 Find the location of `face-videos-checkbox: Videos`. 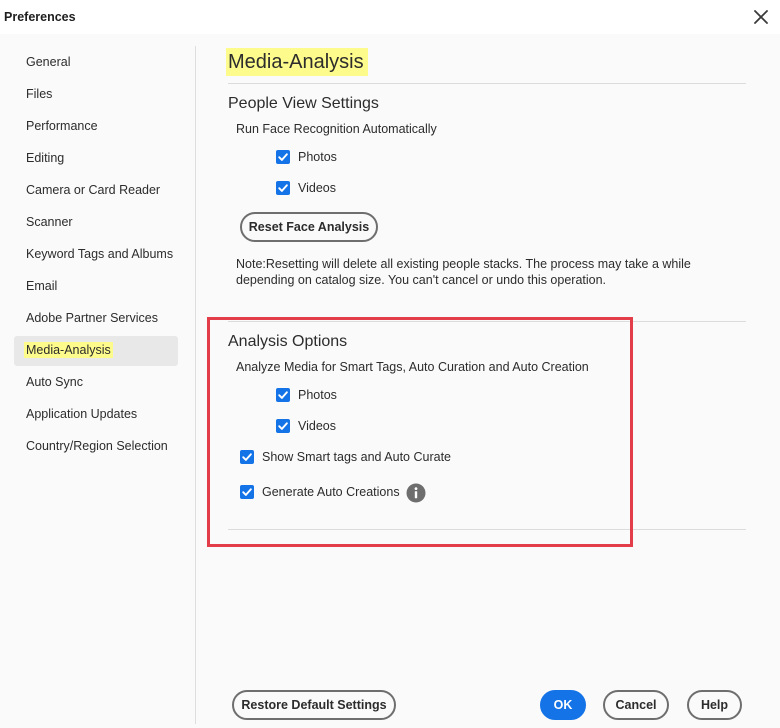

face-videos-checkbox: Videos is located at coordinates (311, 189).